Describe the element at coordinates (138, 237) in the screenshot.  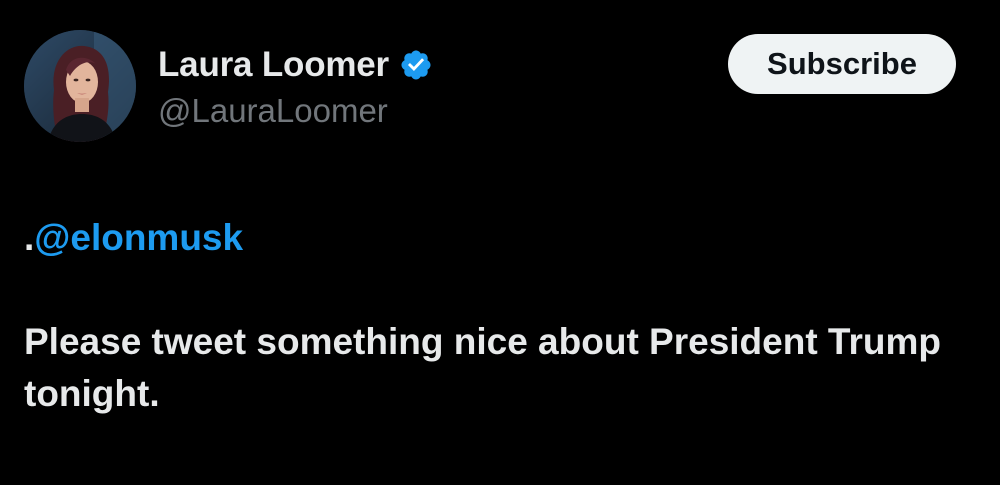
I see `mention-link: @elonmusk` at that location.